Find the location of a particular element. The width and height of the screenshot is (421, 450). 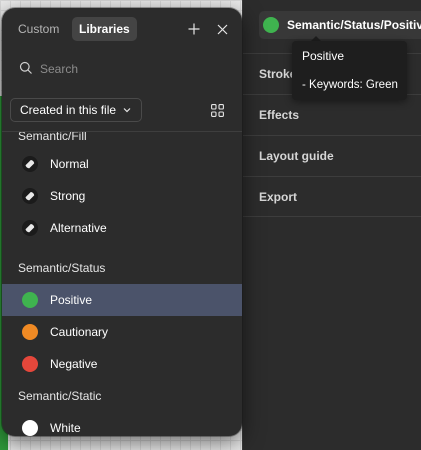

style-item-normal: Normal is located at coordinates (122, 164).